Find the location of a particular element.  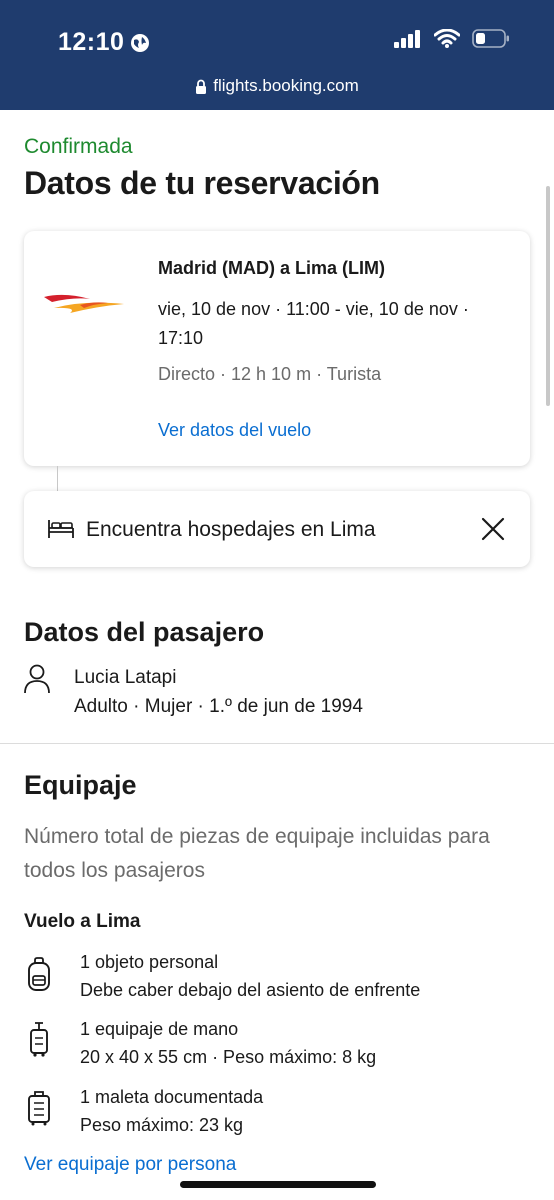

checked-bag-icon is located at coordinates (39, 1108).